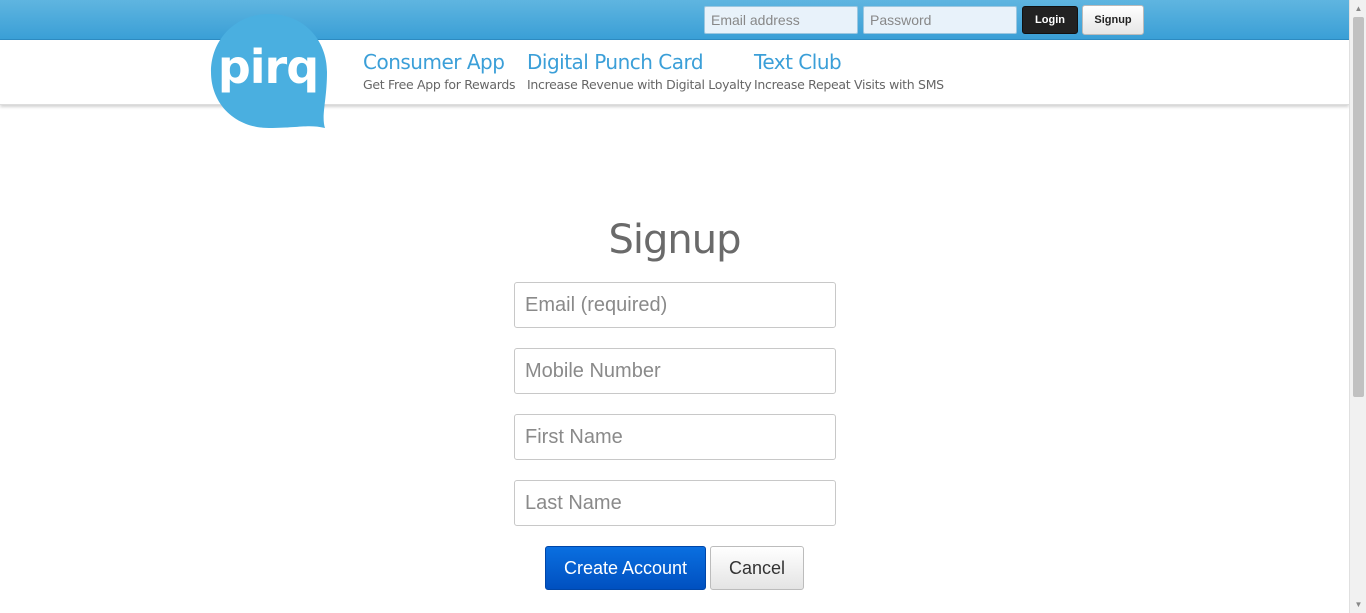  Describe the element at coordinates (798, 62) in the screenshot. I see `nav-item-title: Text Club` at that location.